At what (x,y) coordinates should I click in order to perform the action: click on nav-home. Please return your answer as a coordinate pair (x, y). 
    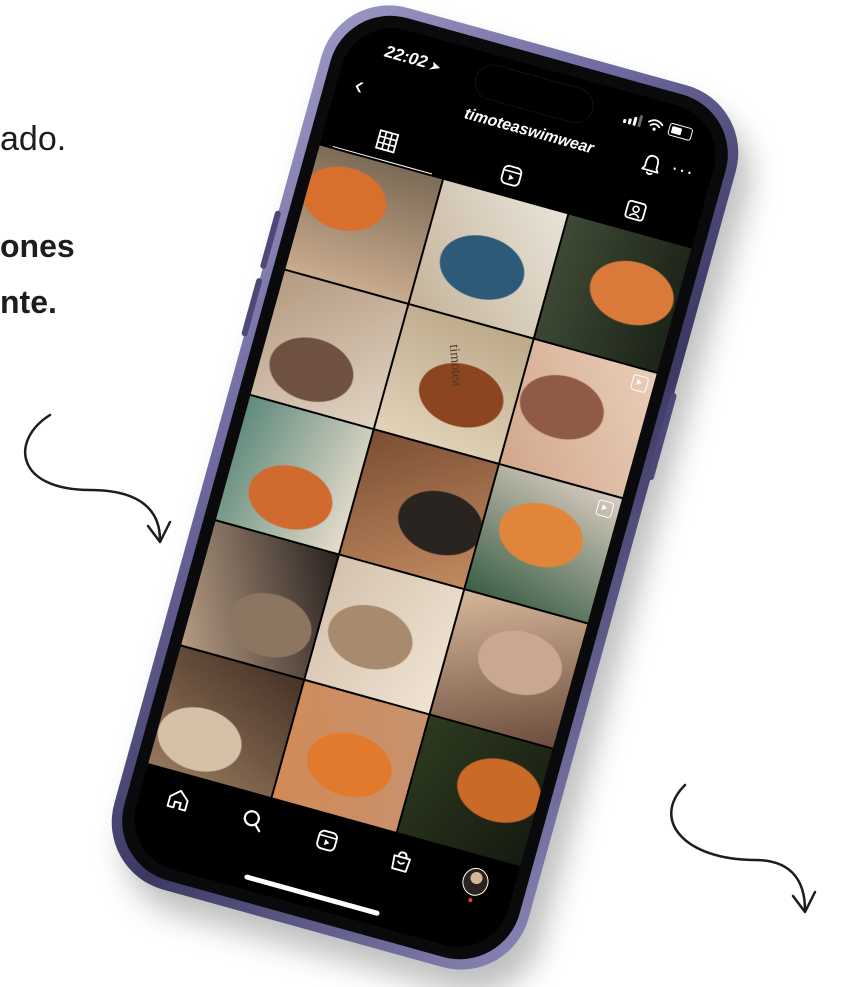
    Looking at the image, I should click on (178, 799).